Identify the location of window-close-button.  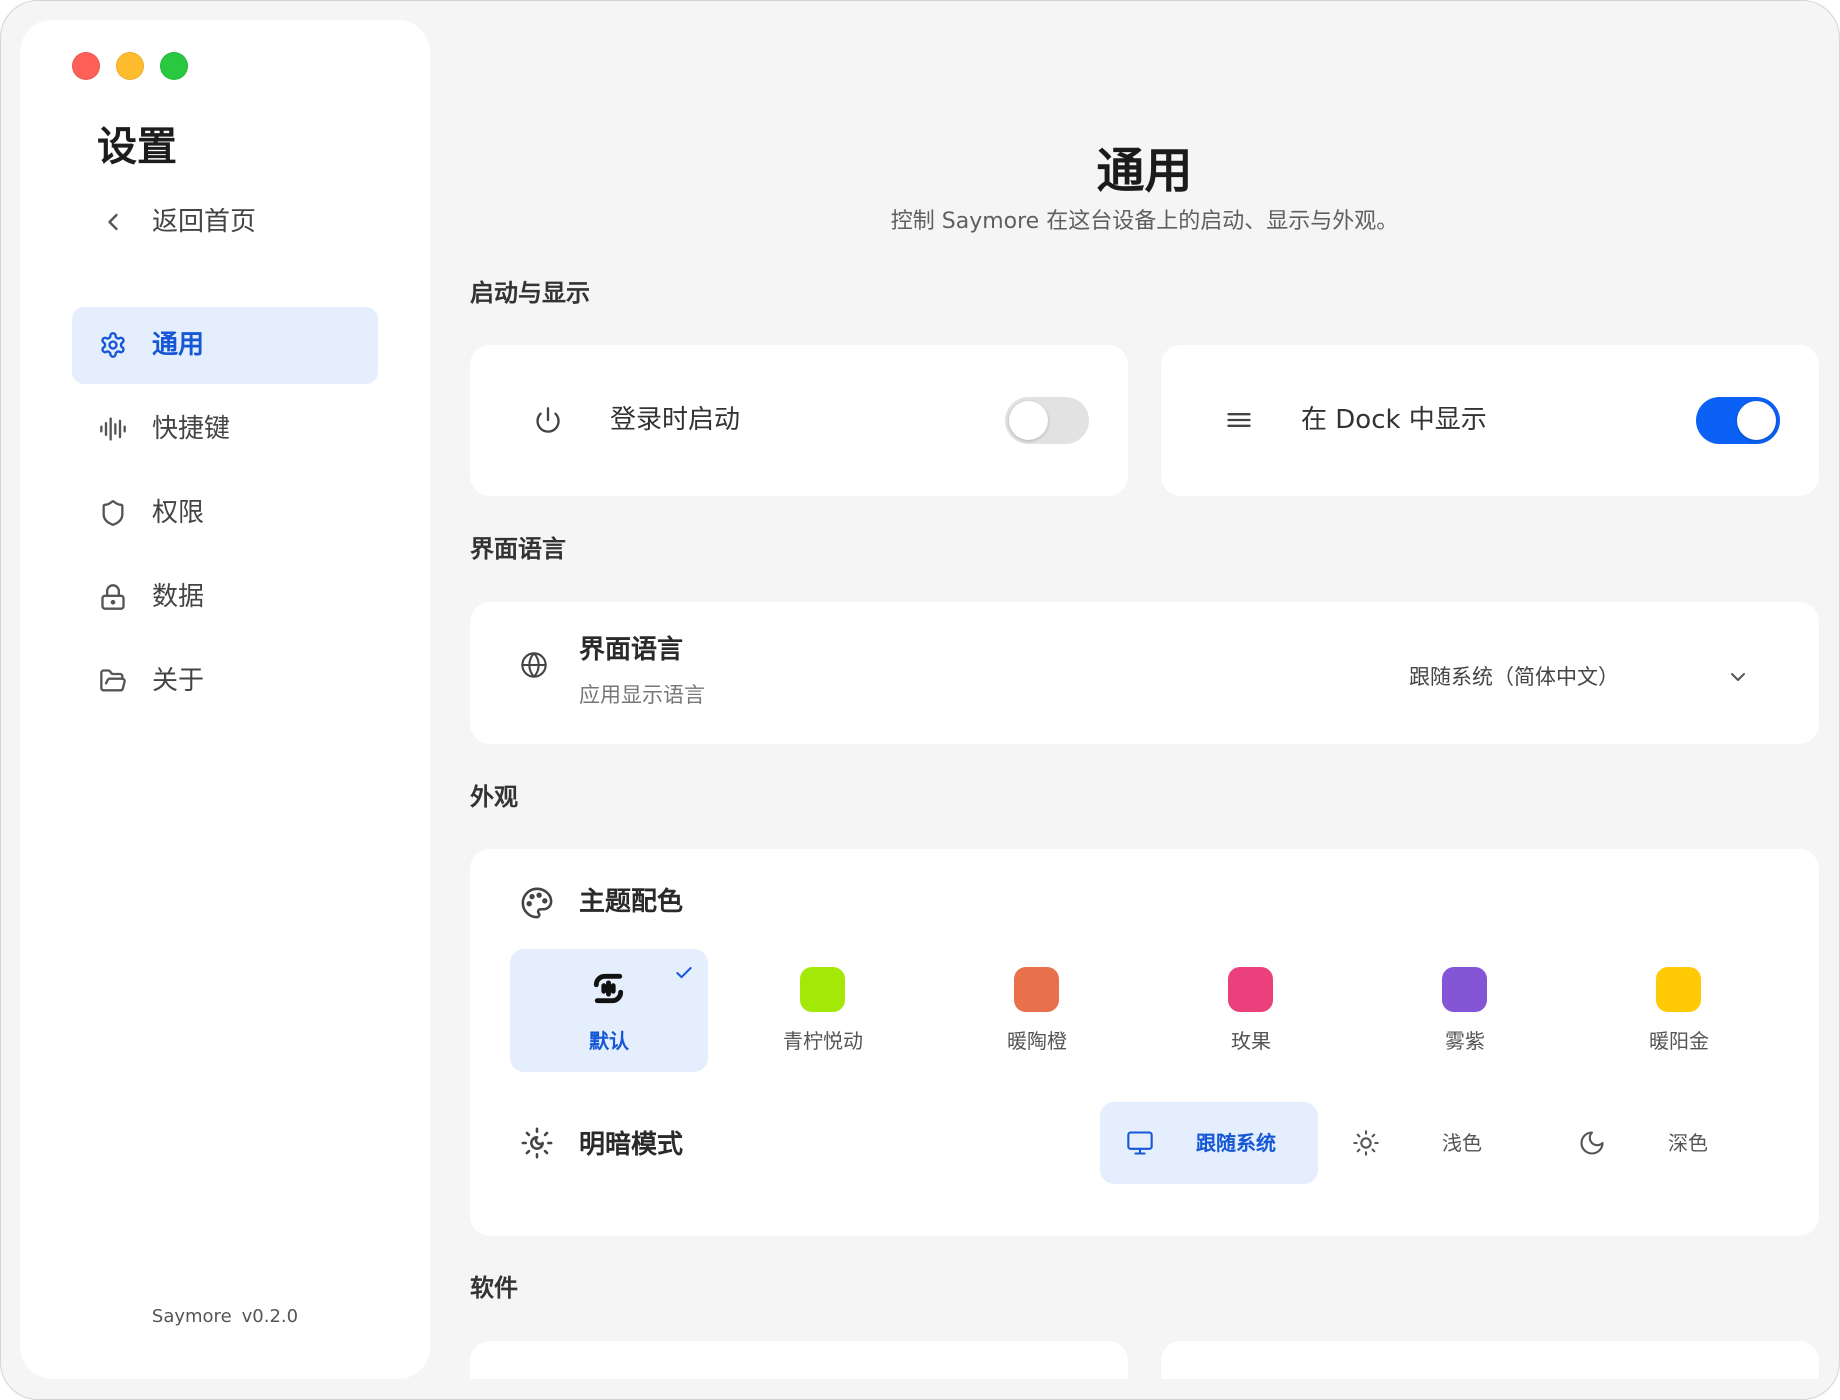
(86, 66).